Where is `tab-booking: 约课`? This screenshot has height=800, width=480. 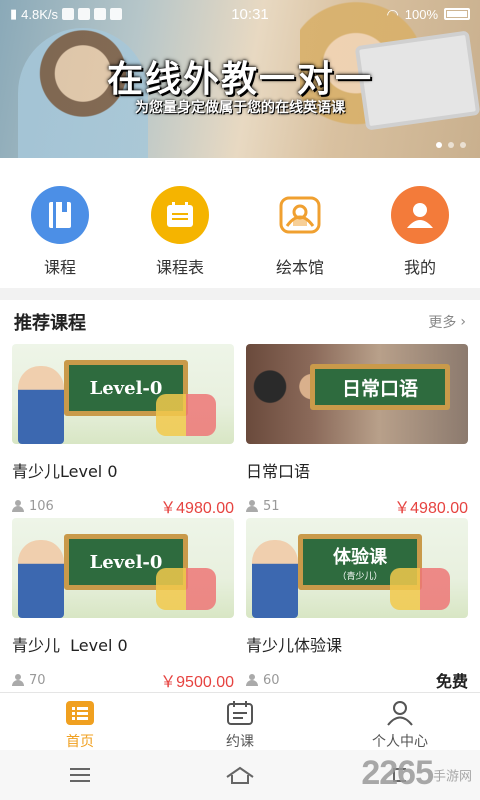 tab-booking: 约课 is located at coordinates (240, 721).